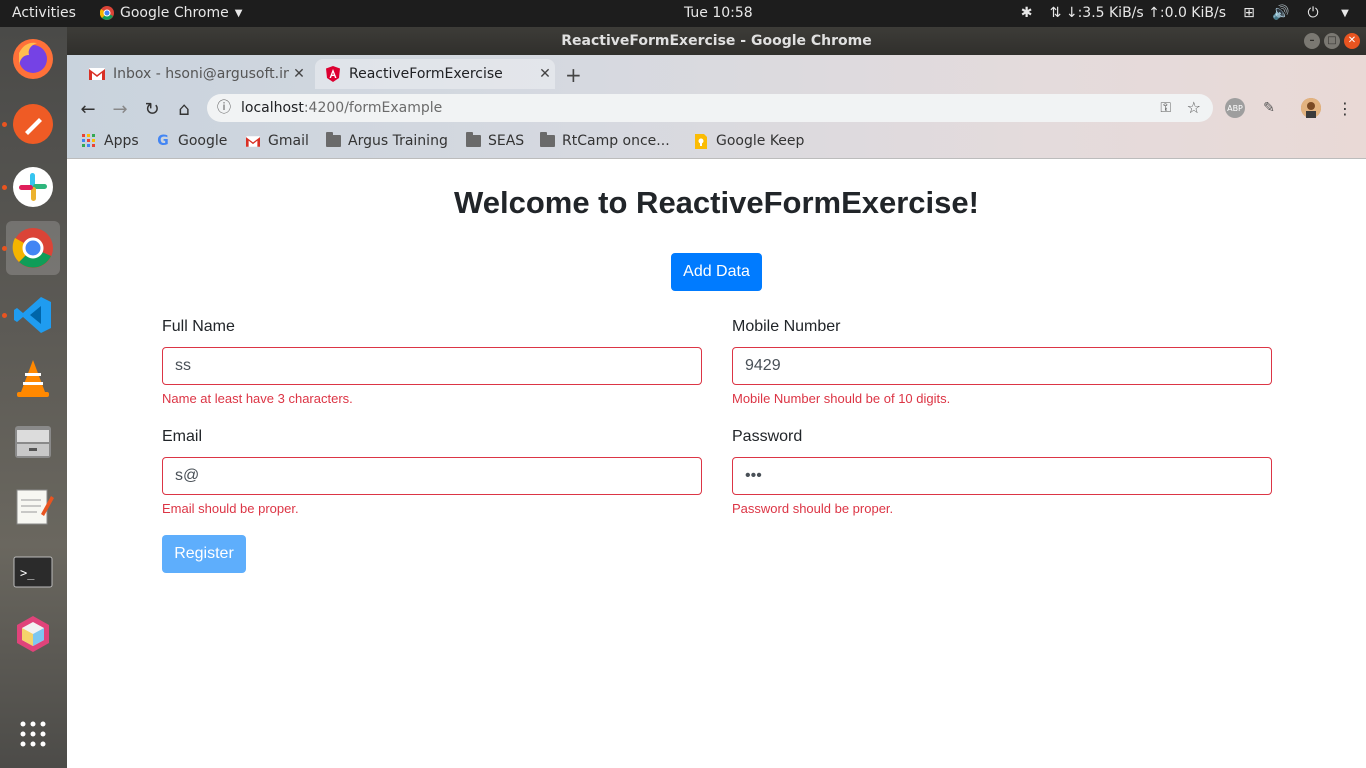  I want to click on bookmark-seas: SEAS, so click(495, 140).